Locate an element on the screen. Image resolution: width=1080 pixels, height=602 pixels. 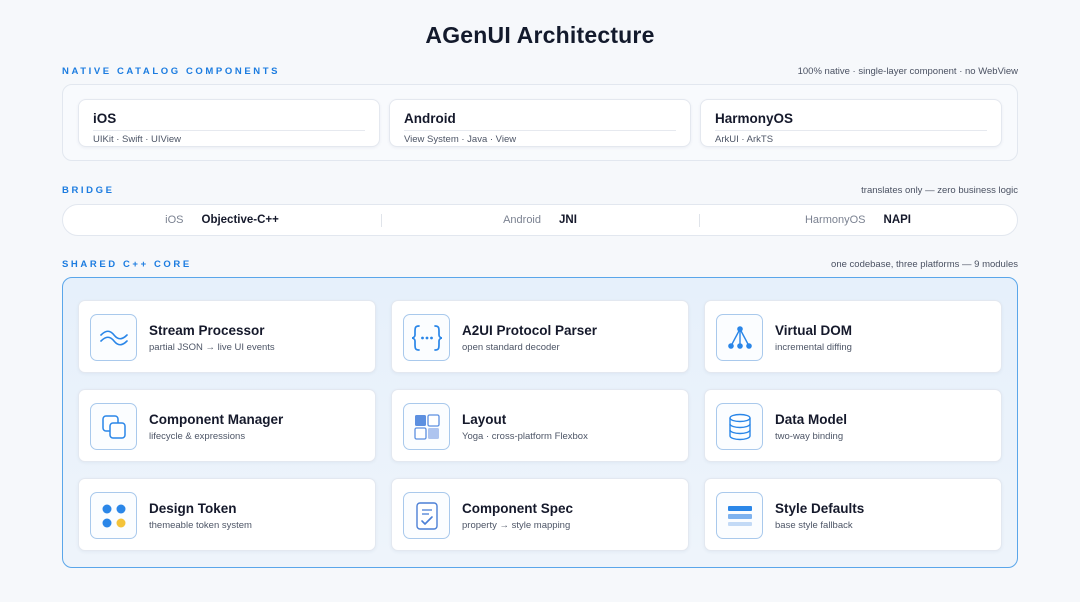
module-description: two-way binding is located at coordinates (809, 436).